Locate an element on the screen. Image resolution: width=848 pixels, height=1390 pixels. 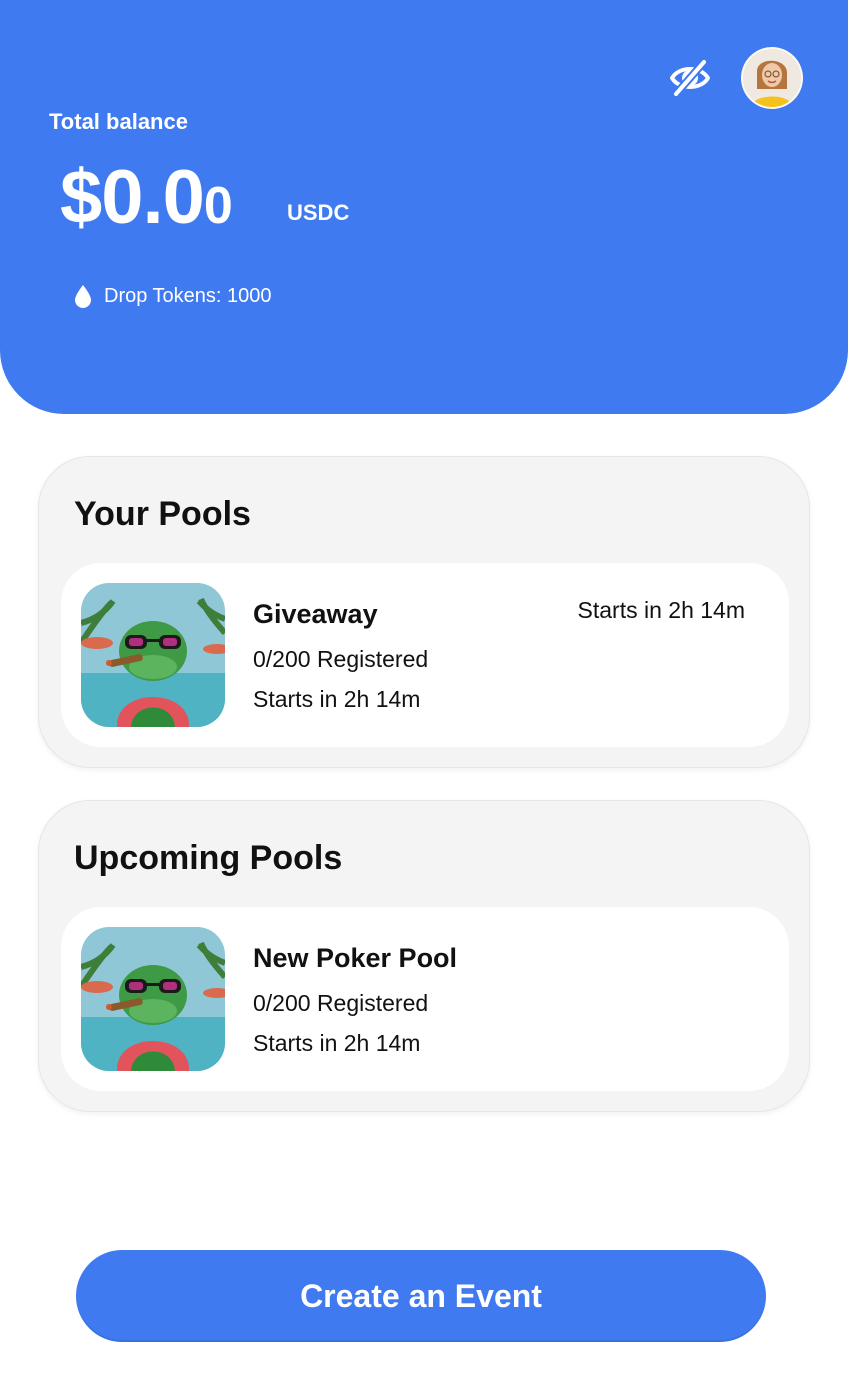
create-event-button: Create an Event is located at coordinates (421, 1296).